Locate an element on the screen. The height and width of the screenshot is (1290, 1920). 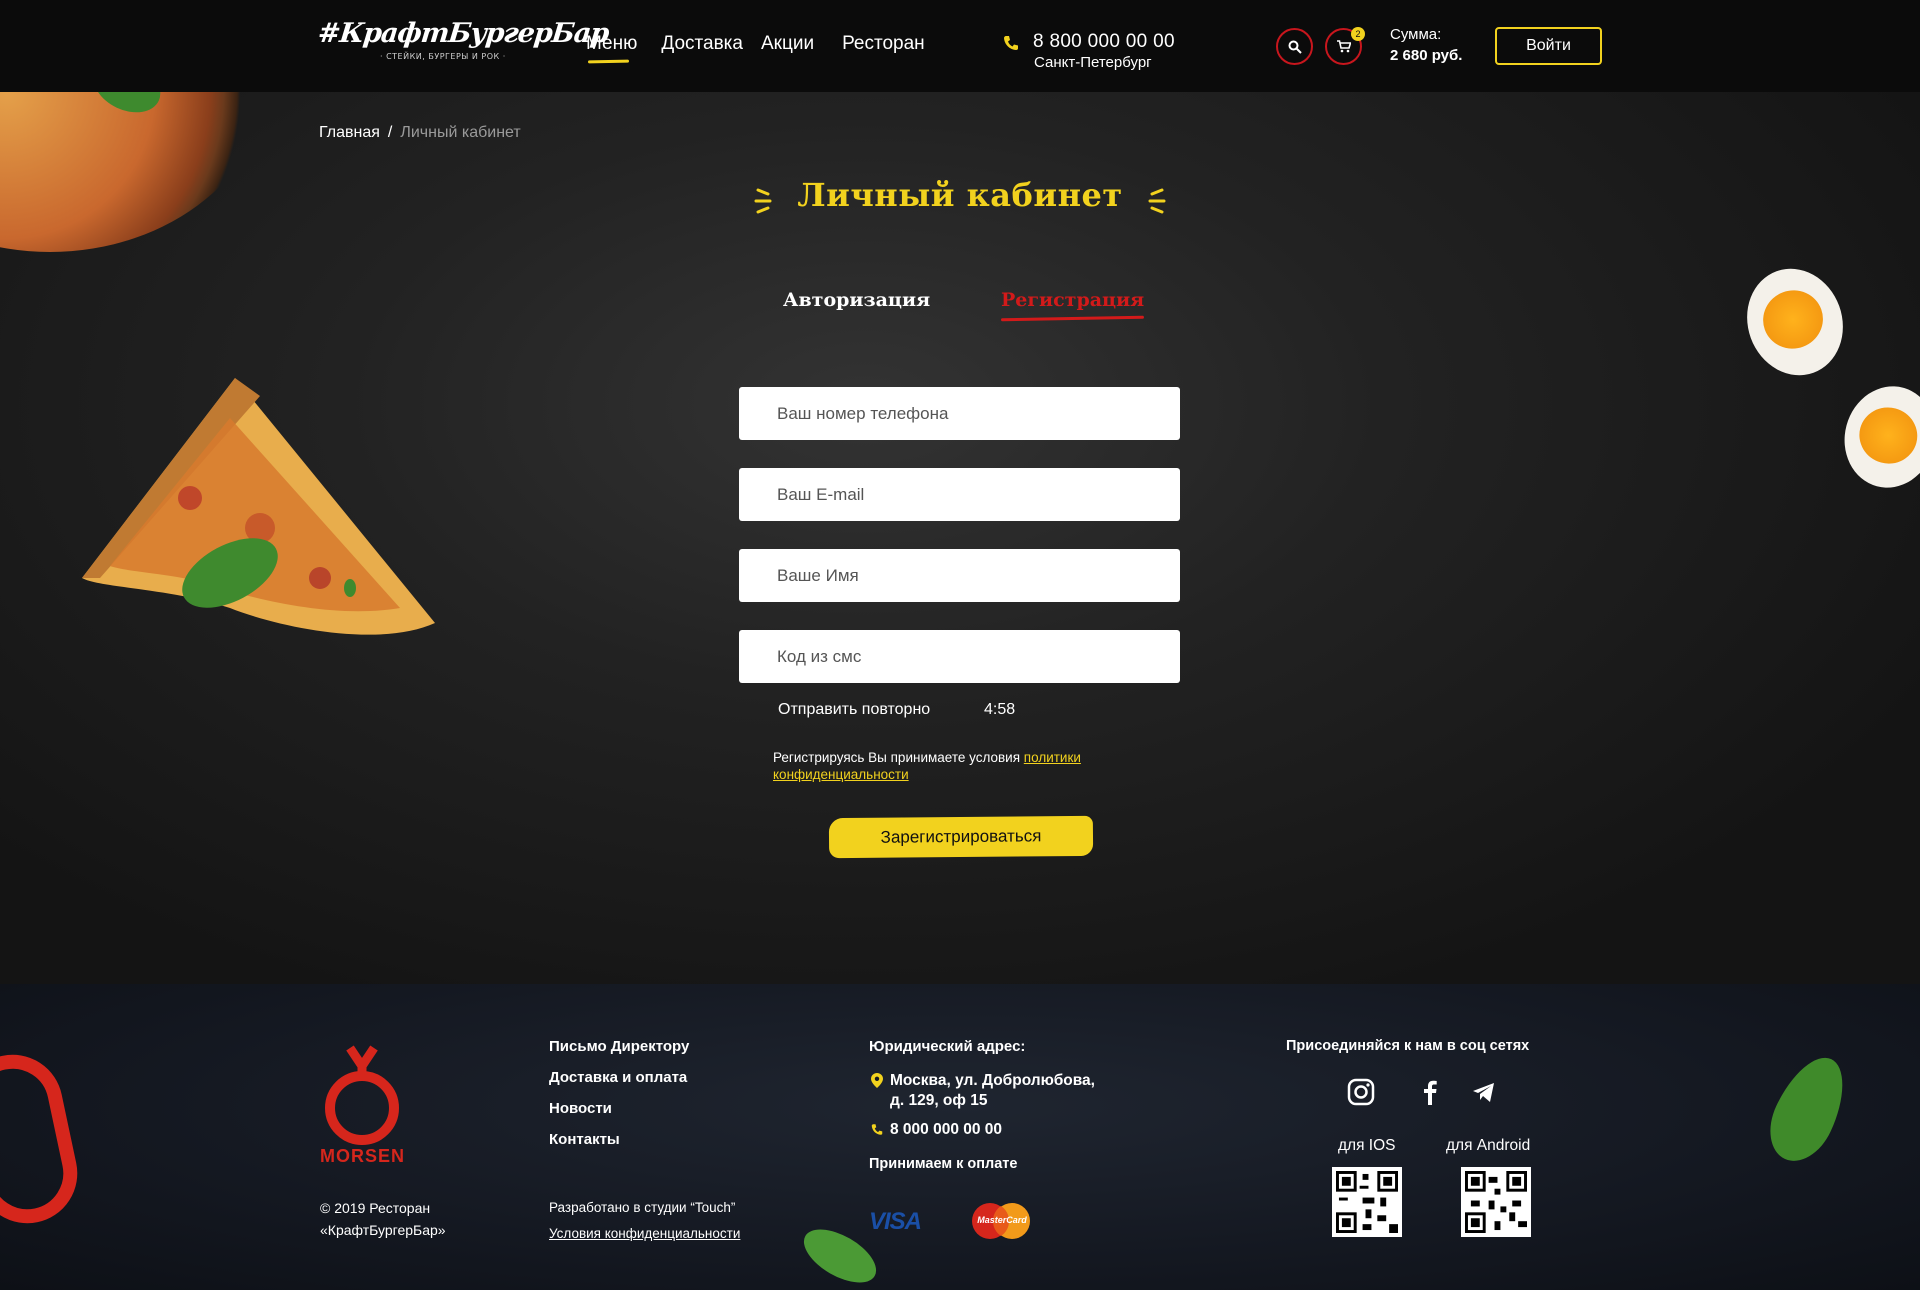
android-label: для Android is located at coordinates (1488, 1145).